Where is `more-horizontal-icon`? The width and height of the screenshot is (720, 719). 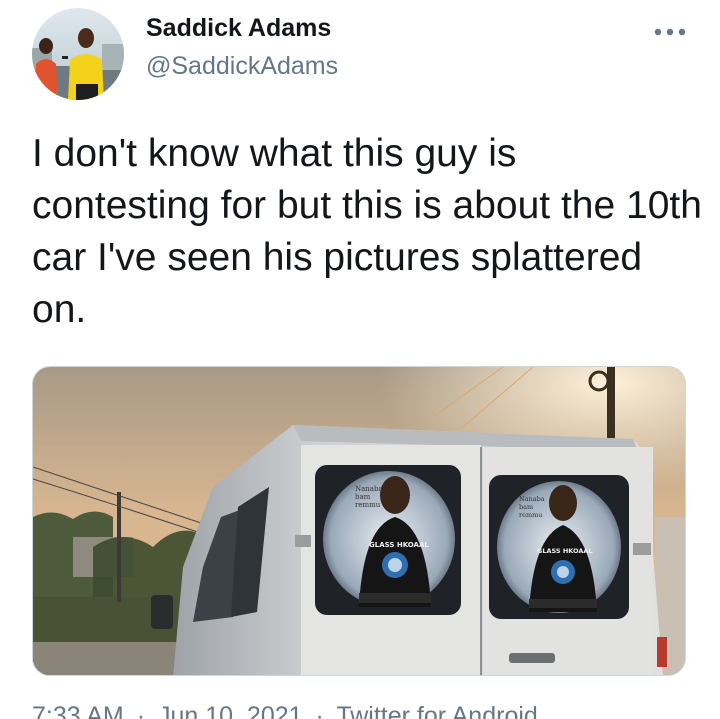
more-horizontal-icon is located at coordinates (670, 32).